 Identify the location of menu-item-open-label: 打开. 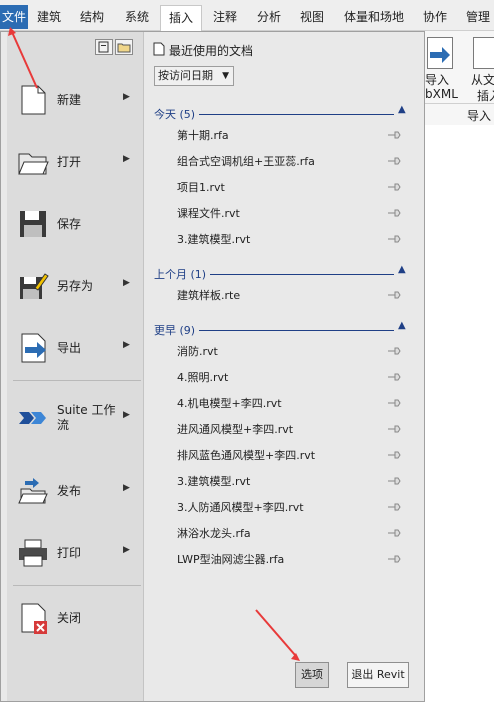
(69, 162).